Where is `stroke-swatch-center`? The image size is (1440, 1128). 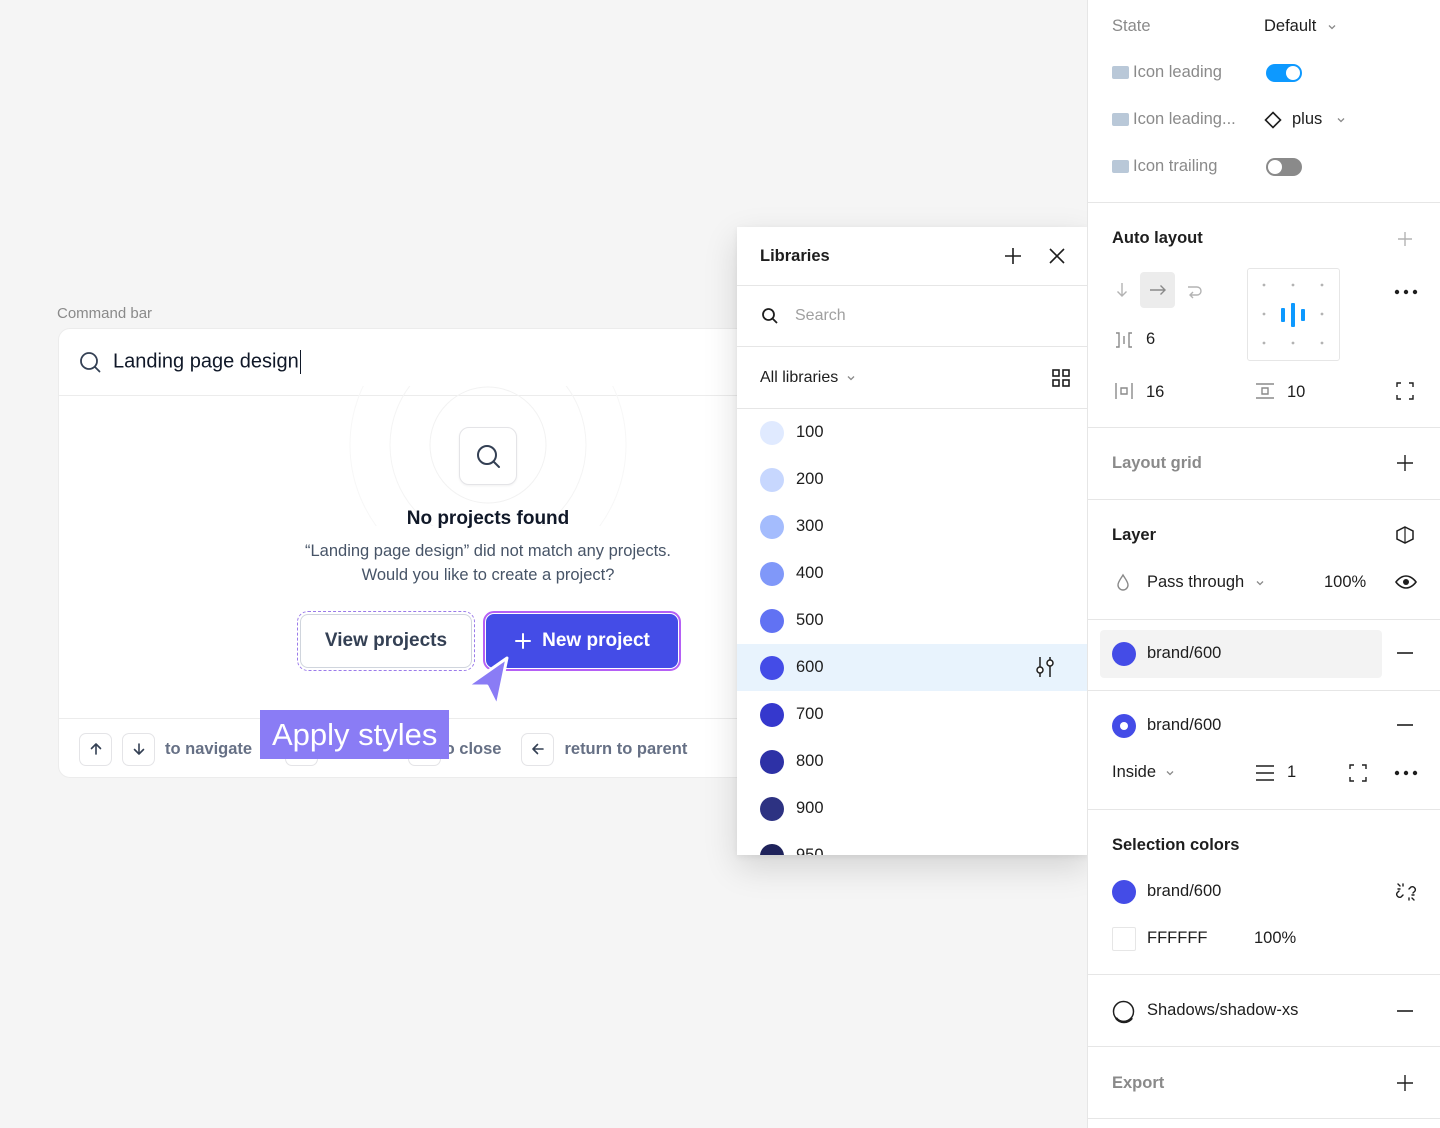 stroke-swatch-center is located at coordinates (1124, 726).